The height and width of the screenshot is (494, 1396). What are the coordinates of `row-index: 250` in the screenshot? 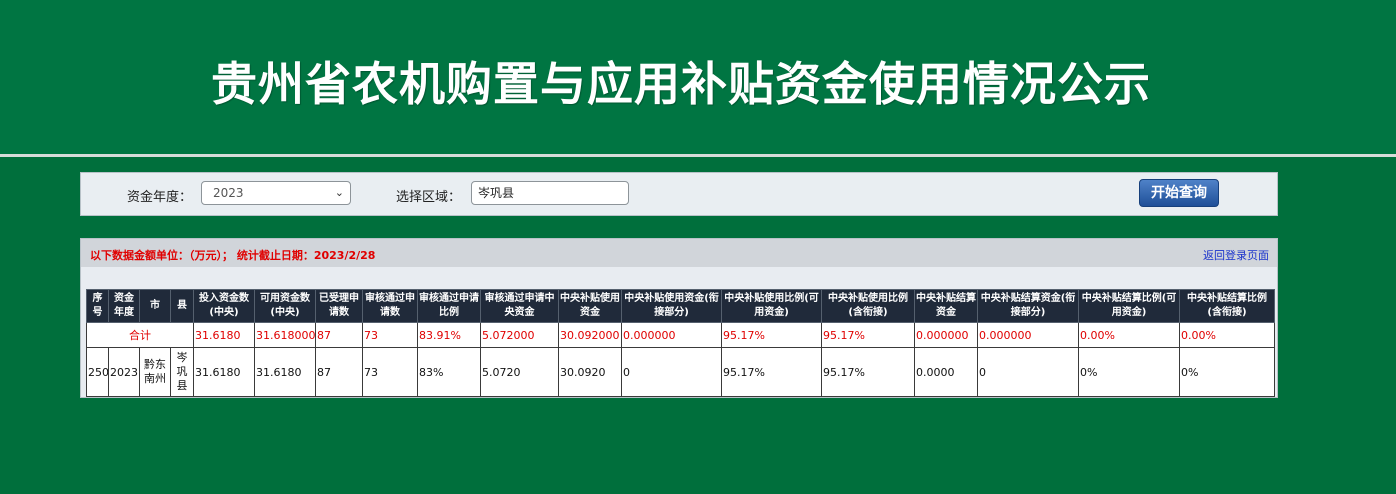 It's located at (97, 372).